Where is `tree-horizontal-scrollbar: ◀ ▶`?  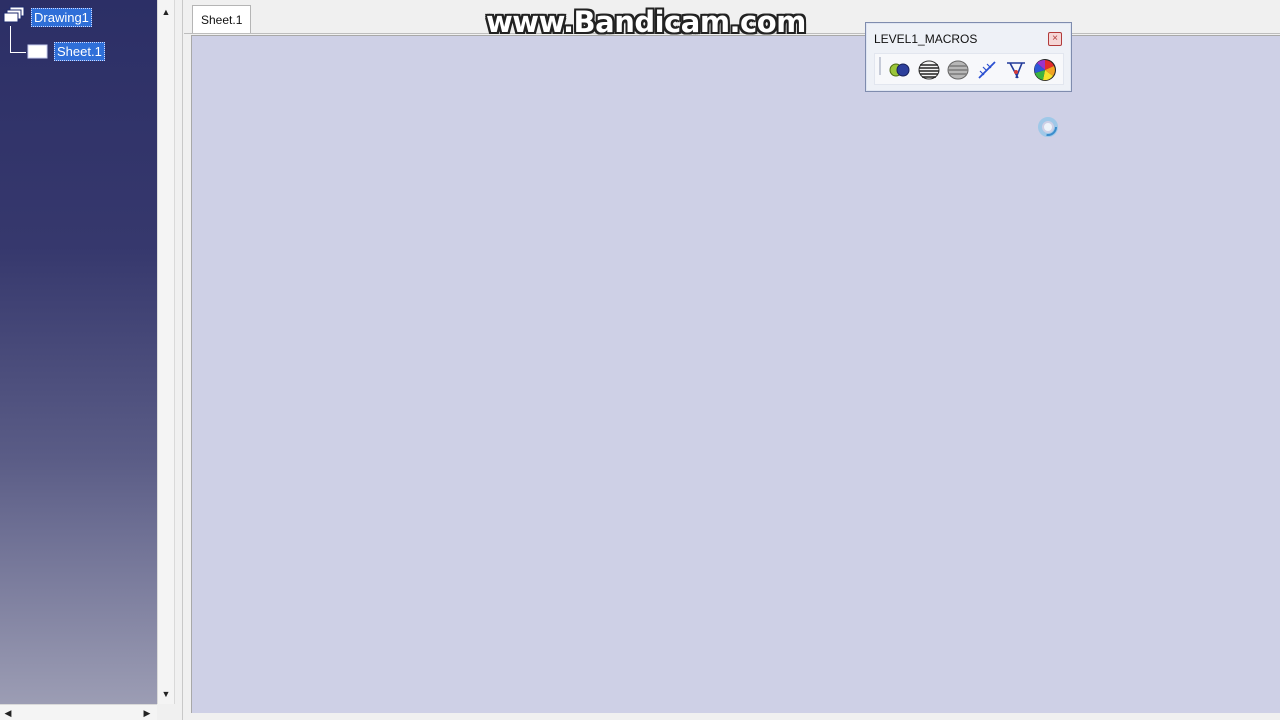 tree-horizontal-scrollbar: ◀ ▶ is located at coordinates (78, 712).